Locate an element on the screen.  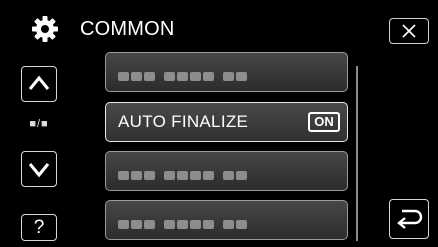
menu-item-auto-finalize: AUTO FINALIZE ON is located at coordinates (226, 122).